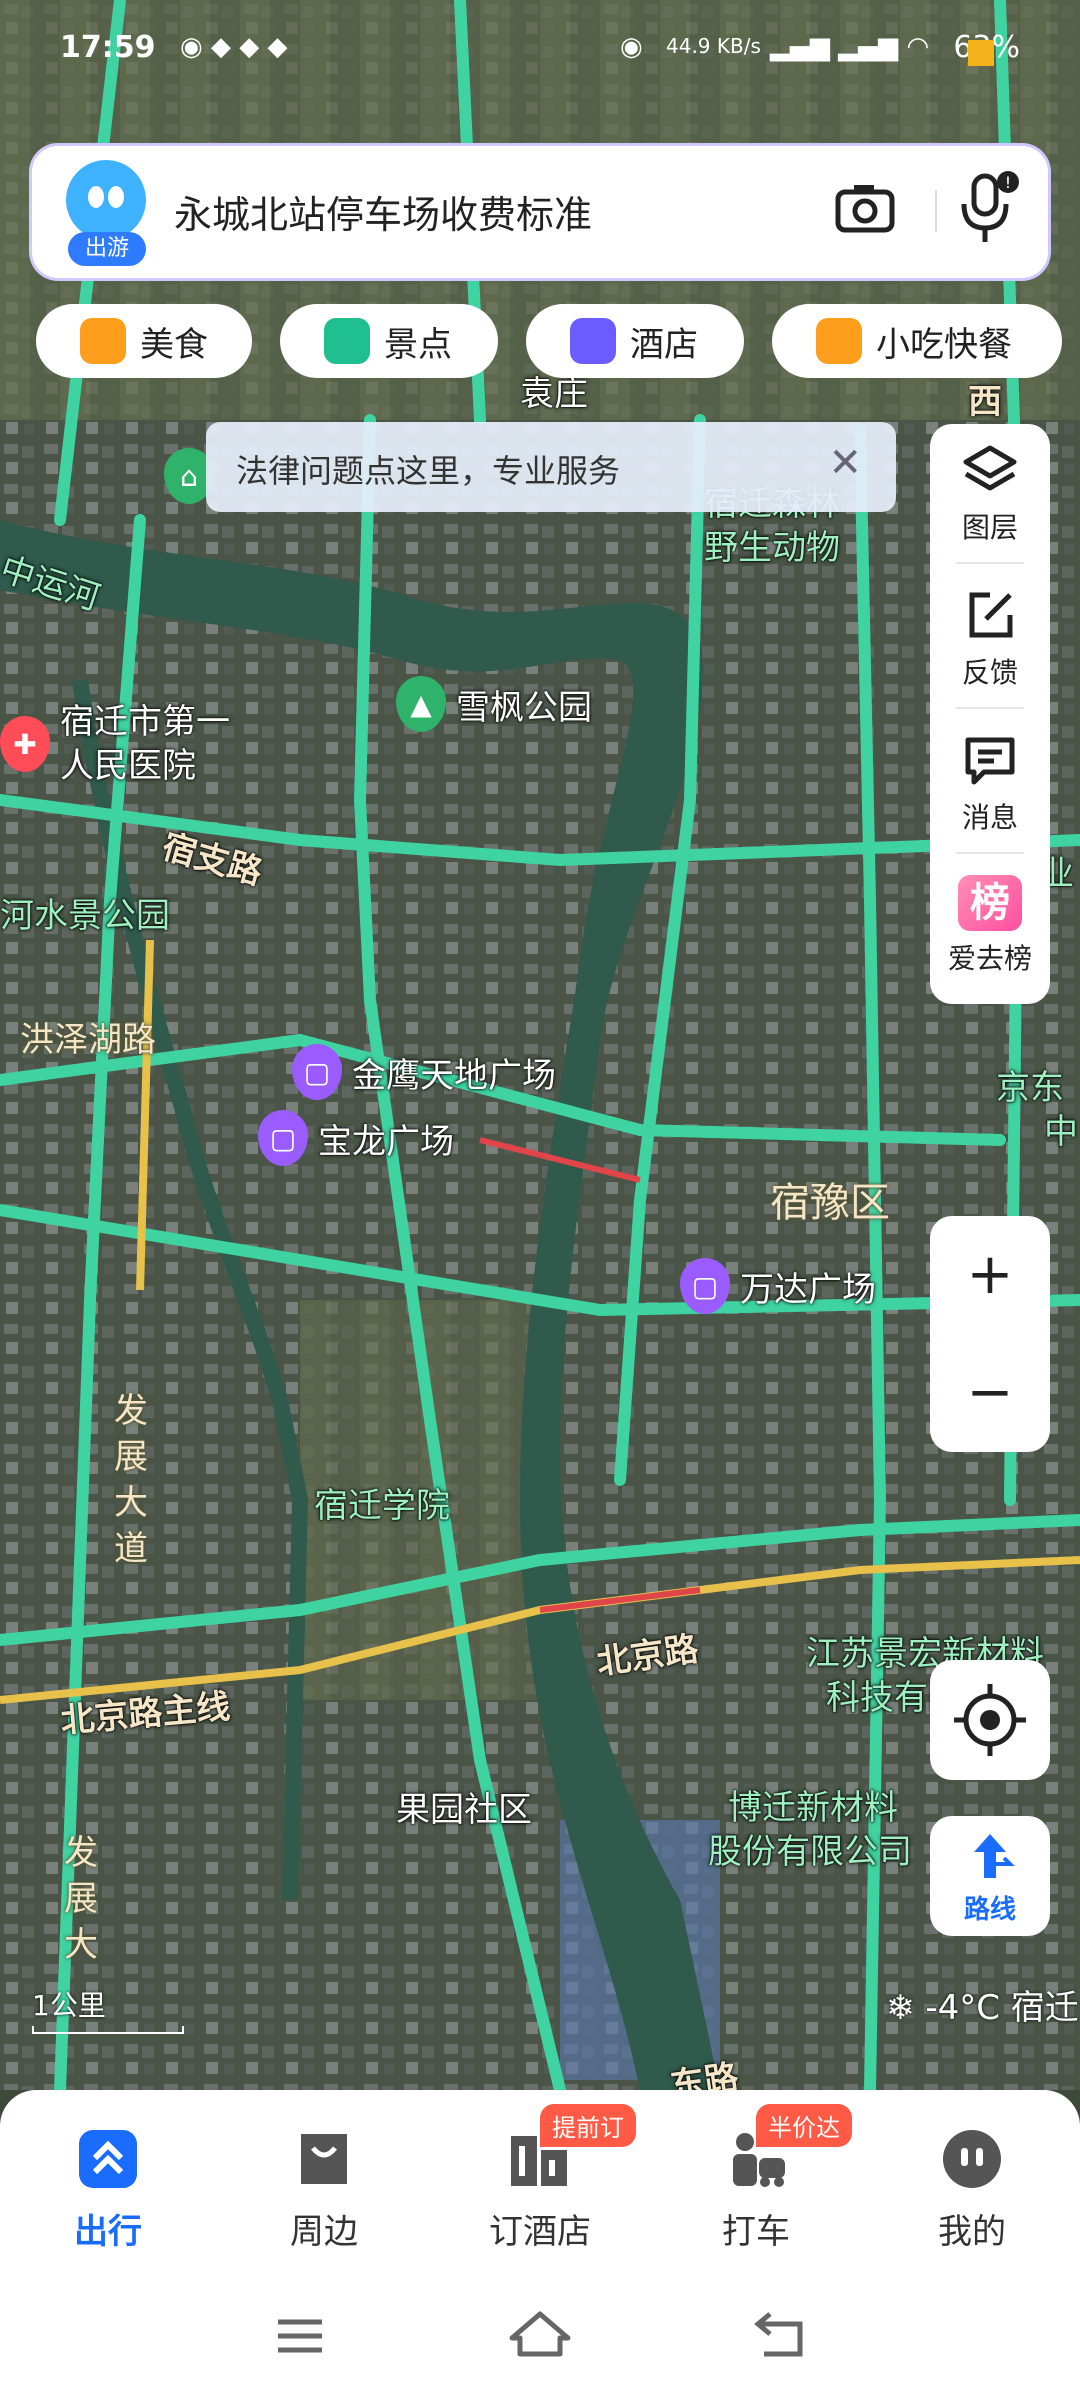  What do you see at coordinates (987, 210) in the screenshot?
I see `microphone-icon: !` at bounding box center [987, 210].